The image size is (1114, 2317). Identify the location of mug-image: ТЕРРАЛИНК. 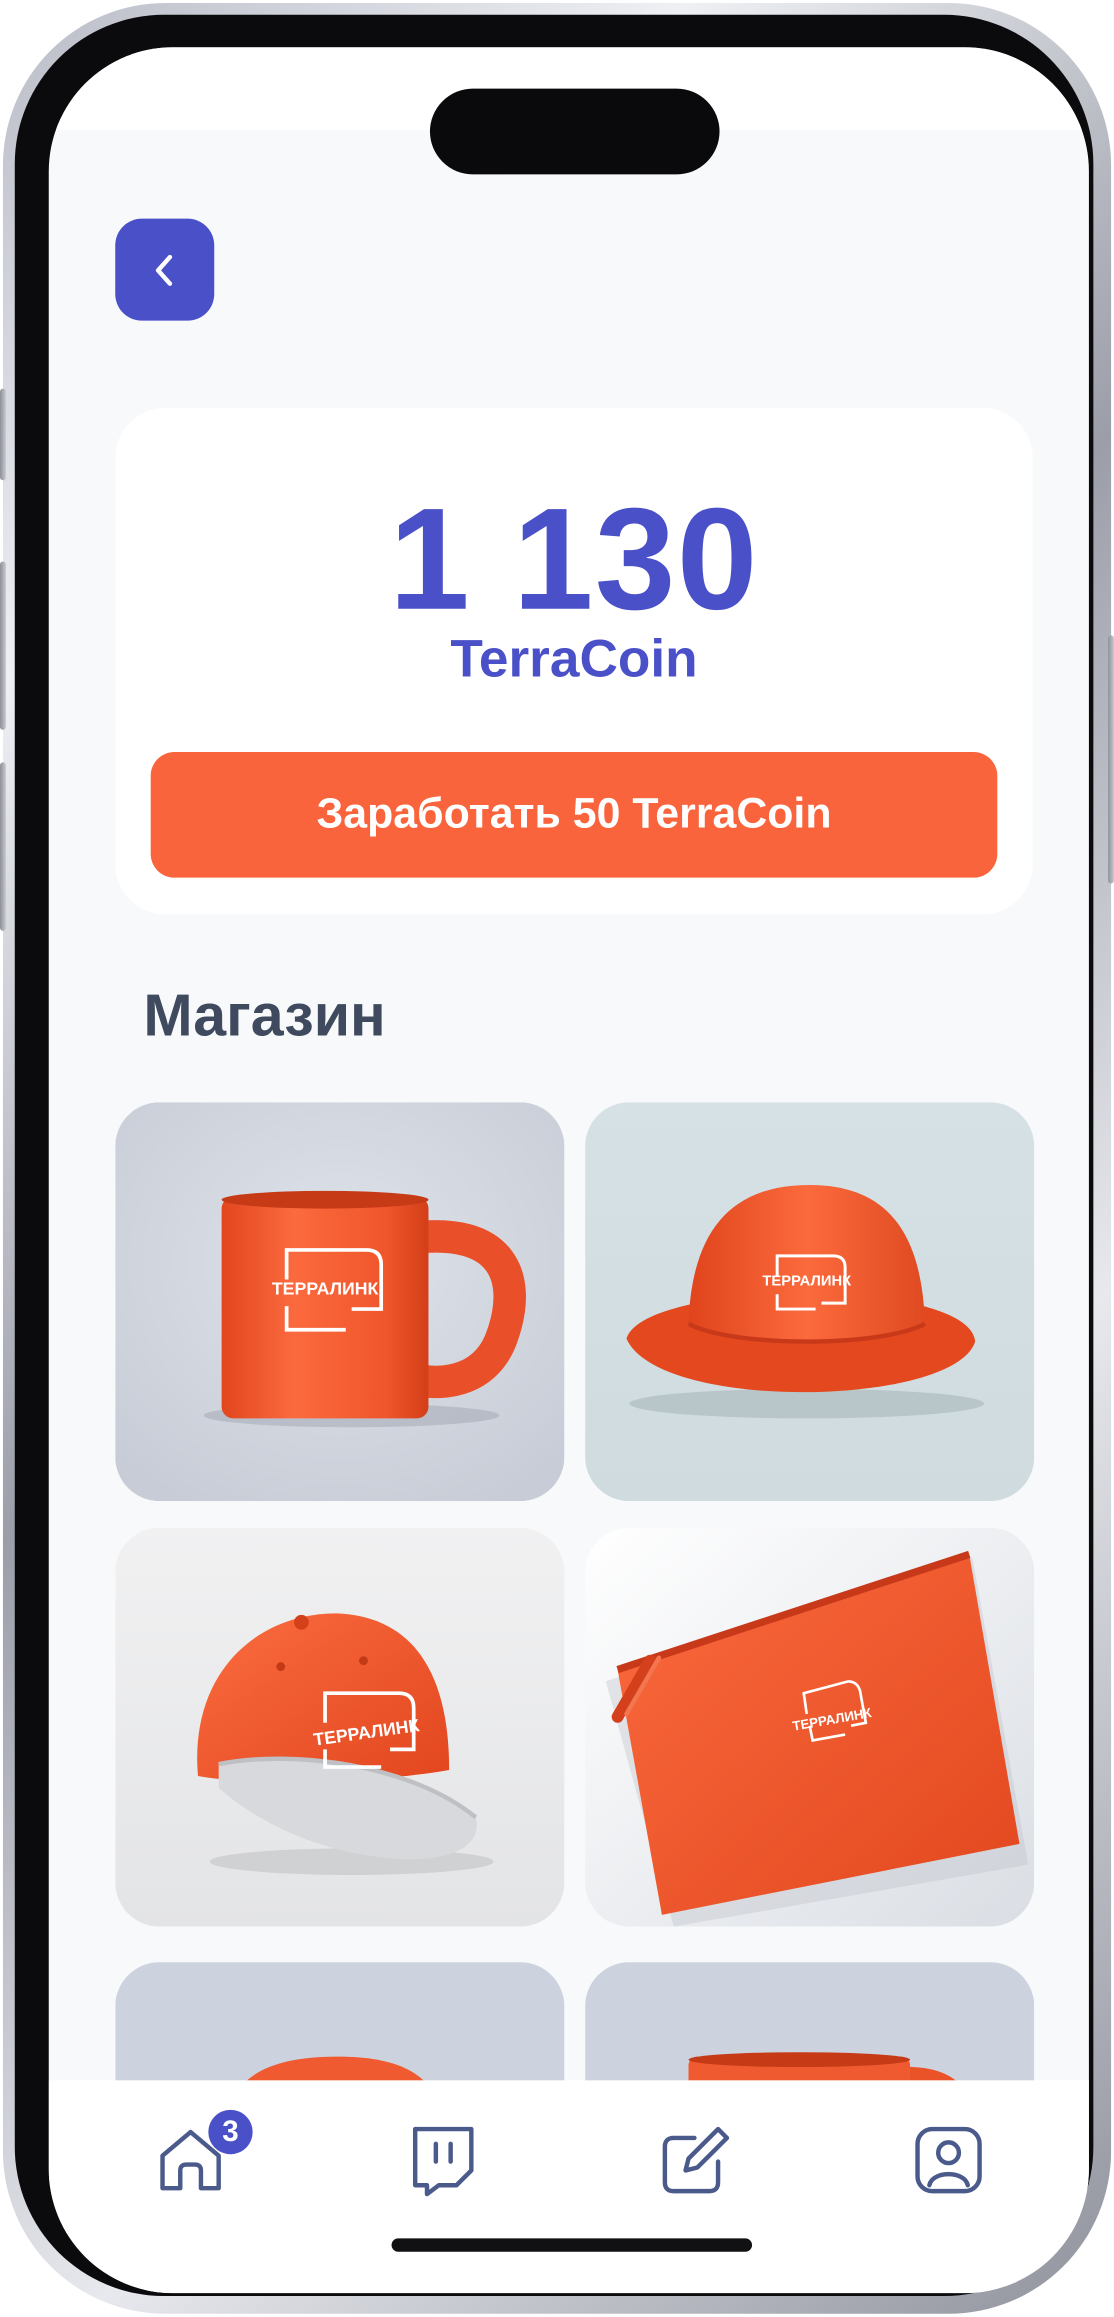
(340, 1302).